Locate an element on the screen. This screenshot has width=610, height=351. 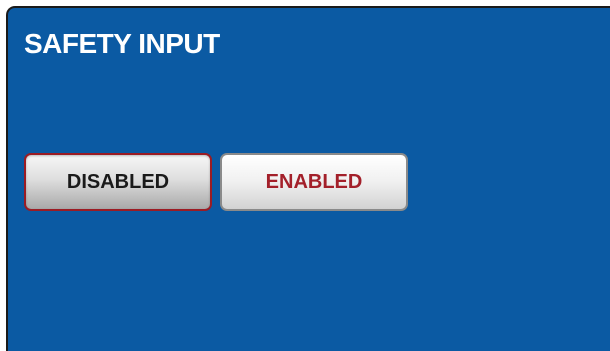
panel-title: SAFETY INPUT is located at coordinates (122, 43).